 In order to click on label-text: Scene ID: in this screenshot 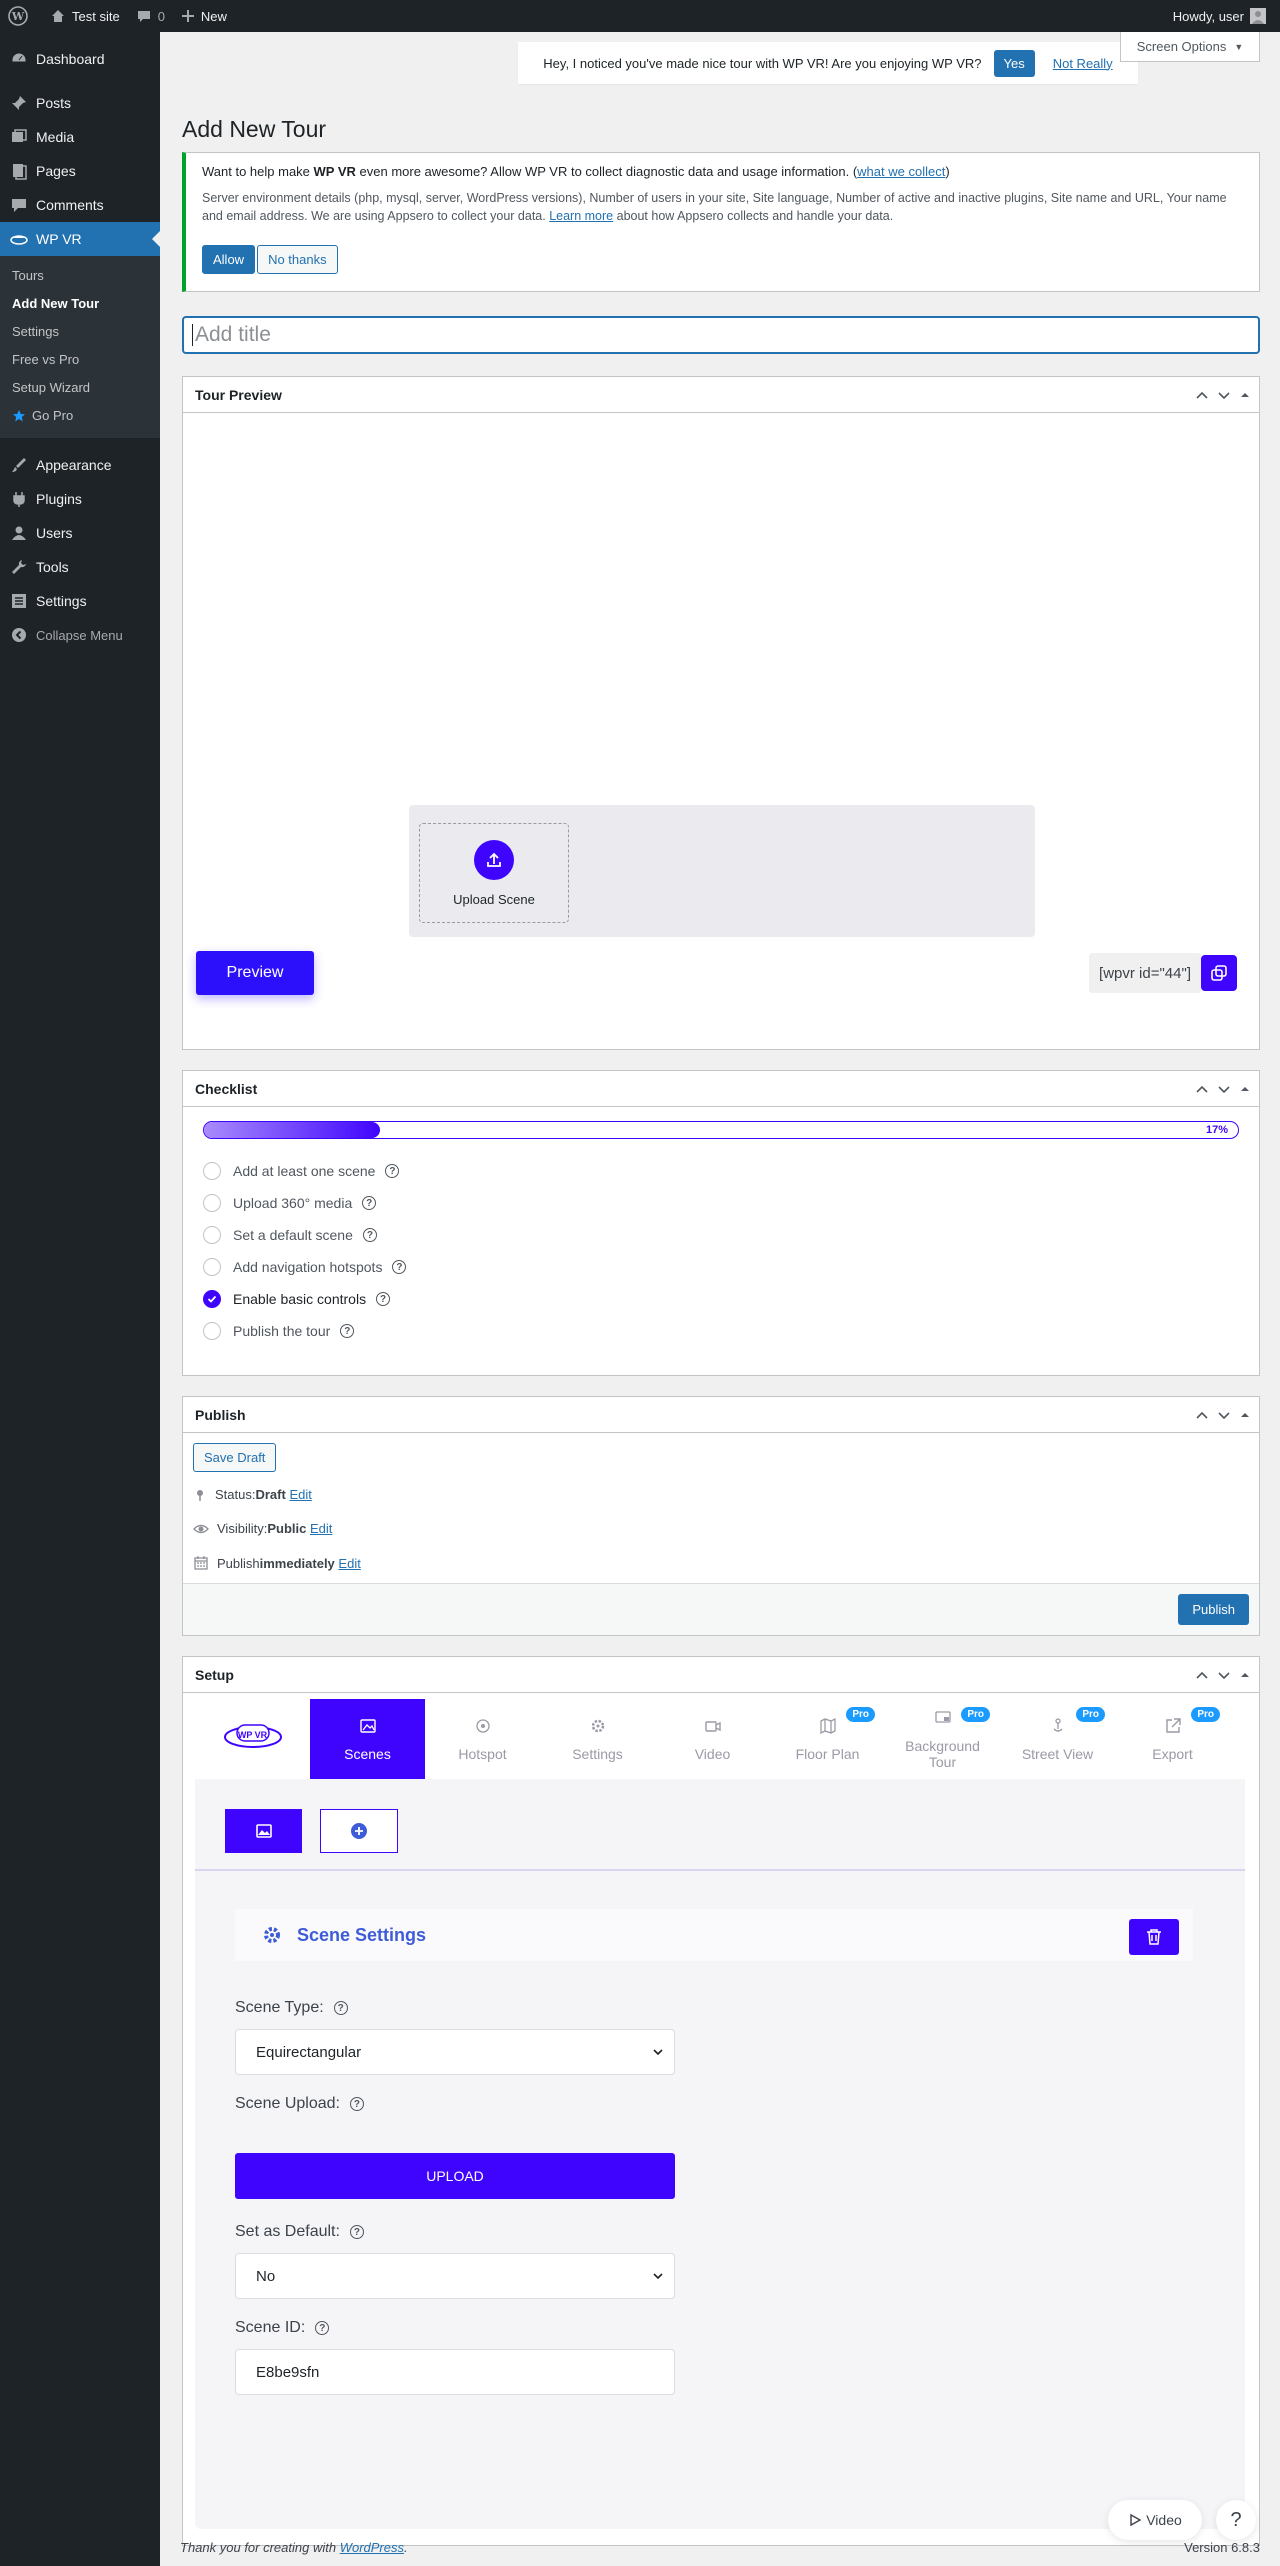, I will do `click(270, 2327)`.